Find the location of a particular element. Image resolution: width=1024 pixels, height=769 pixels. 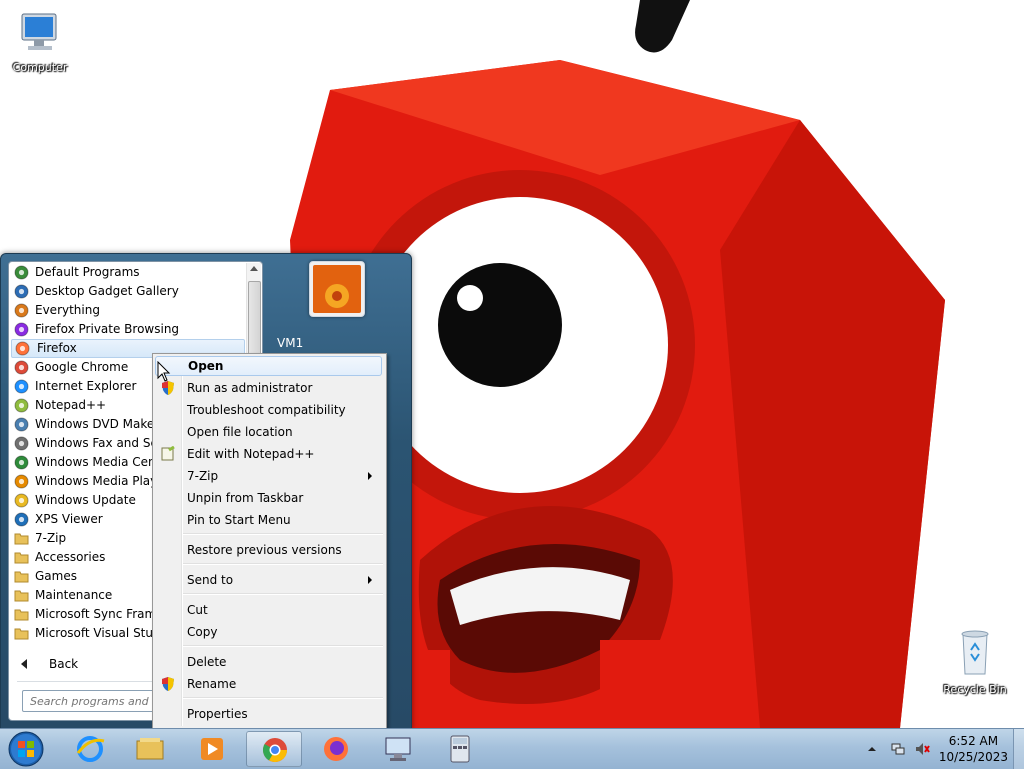

media-player-icon is located at coordinates (212, 749).